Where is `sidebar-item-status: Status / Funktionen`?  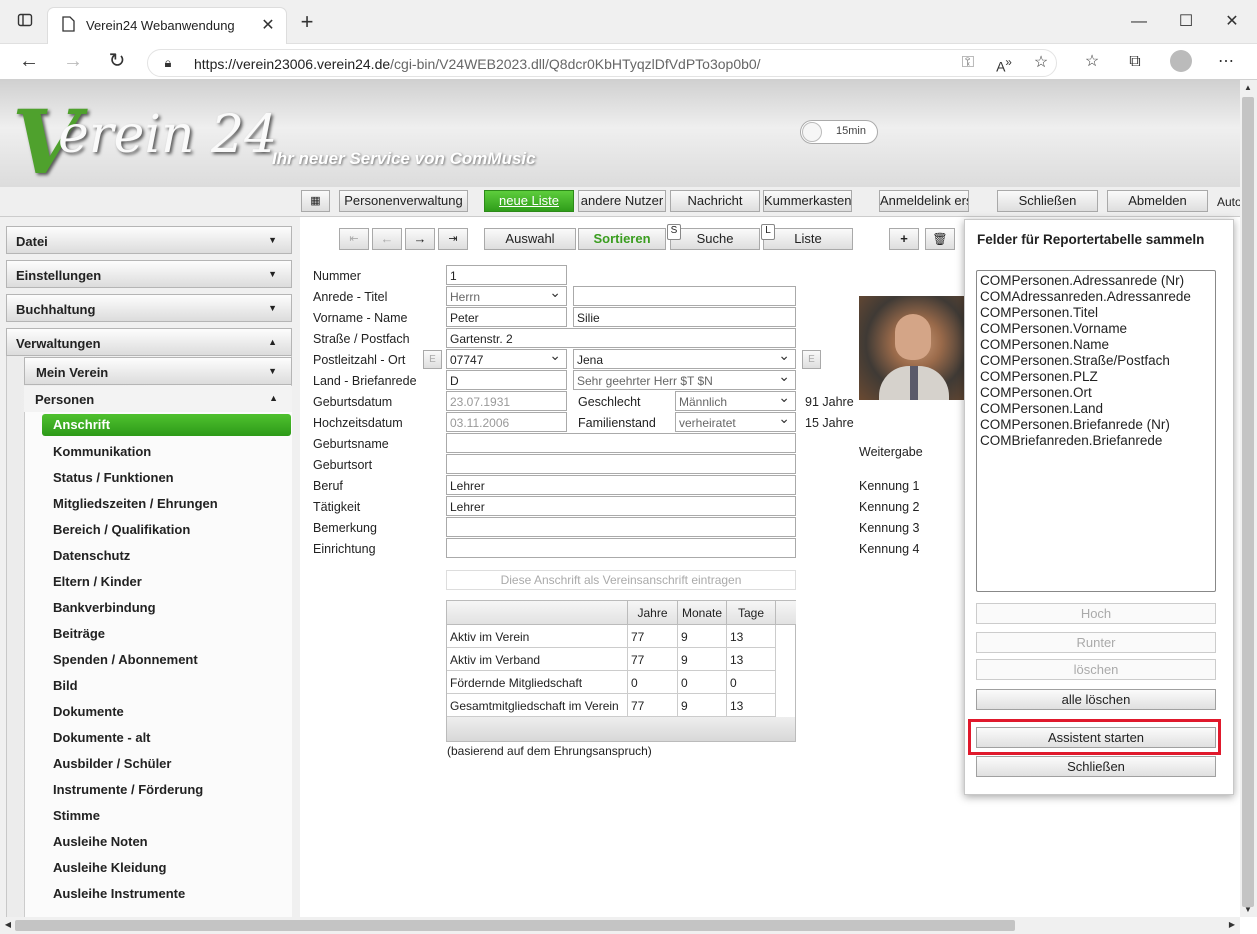 sidebar-item-status: Status / Funktionen is located at coordinates (113, 477).